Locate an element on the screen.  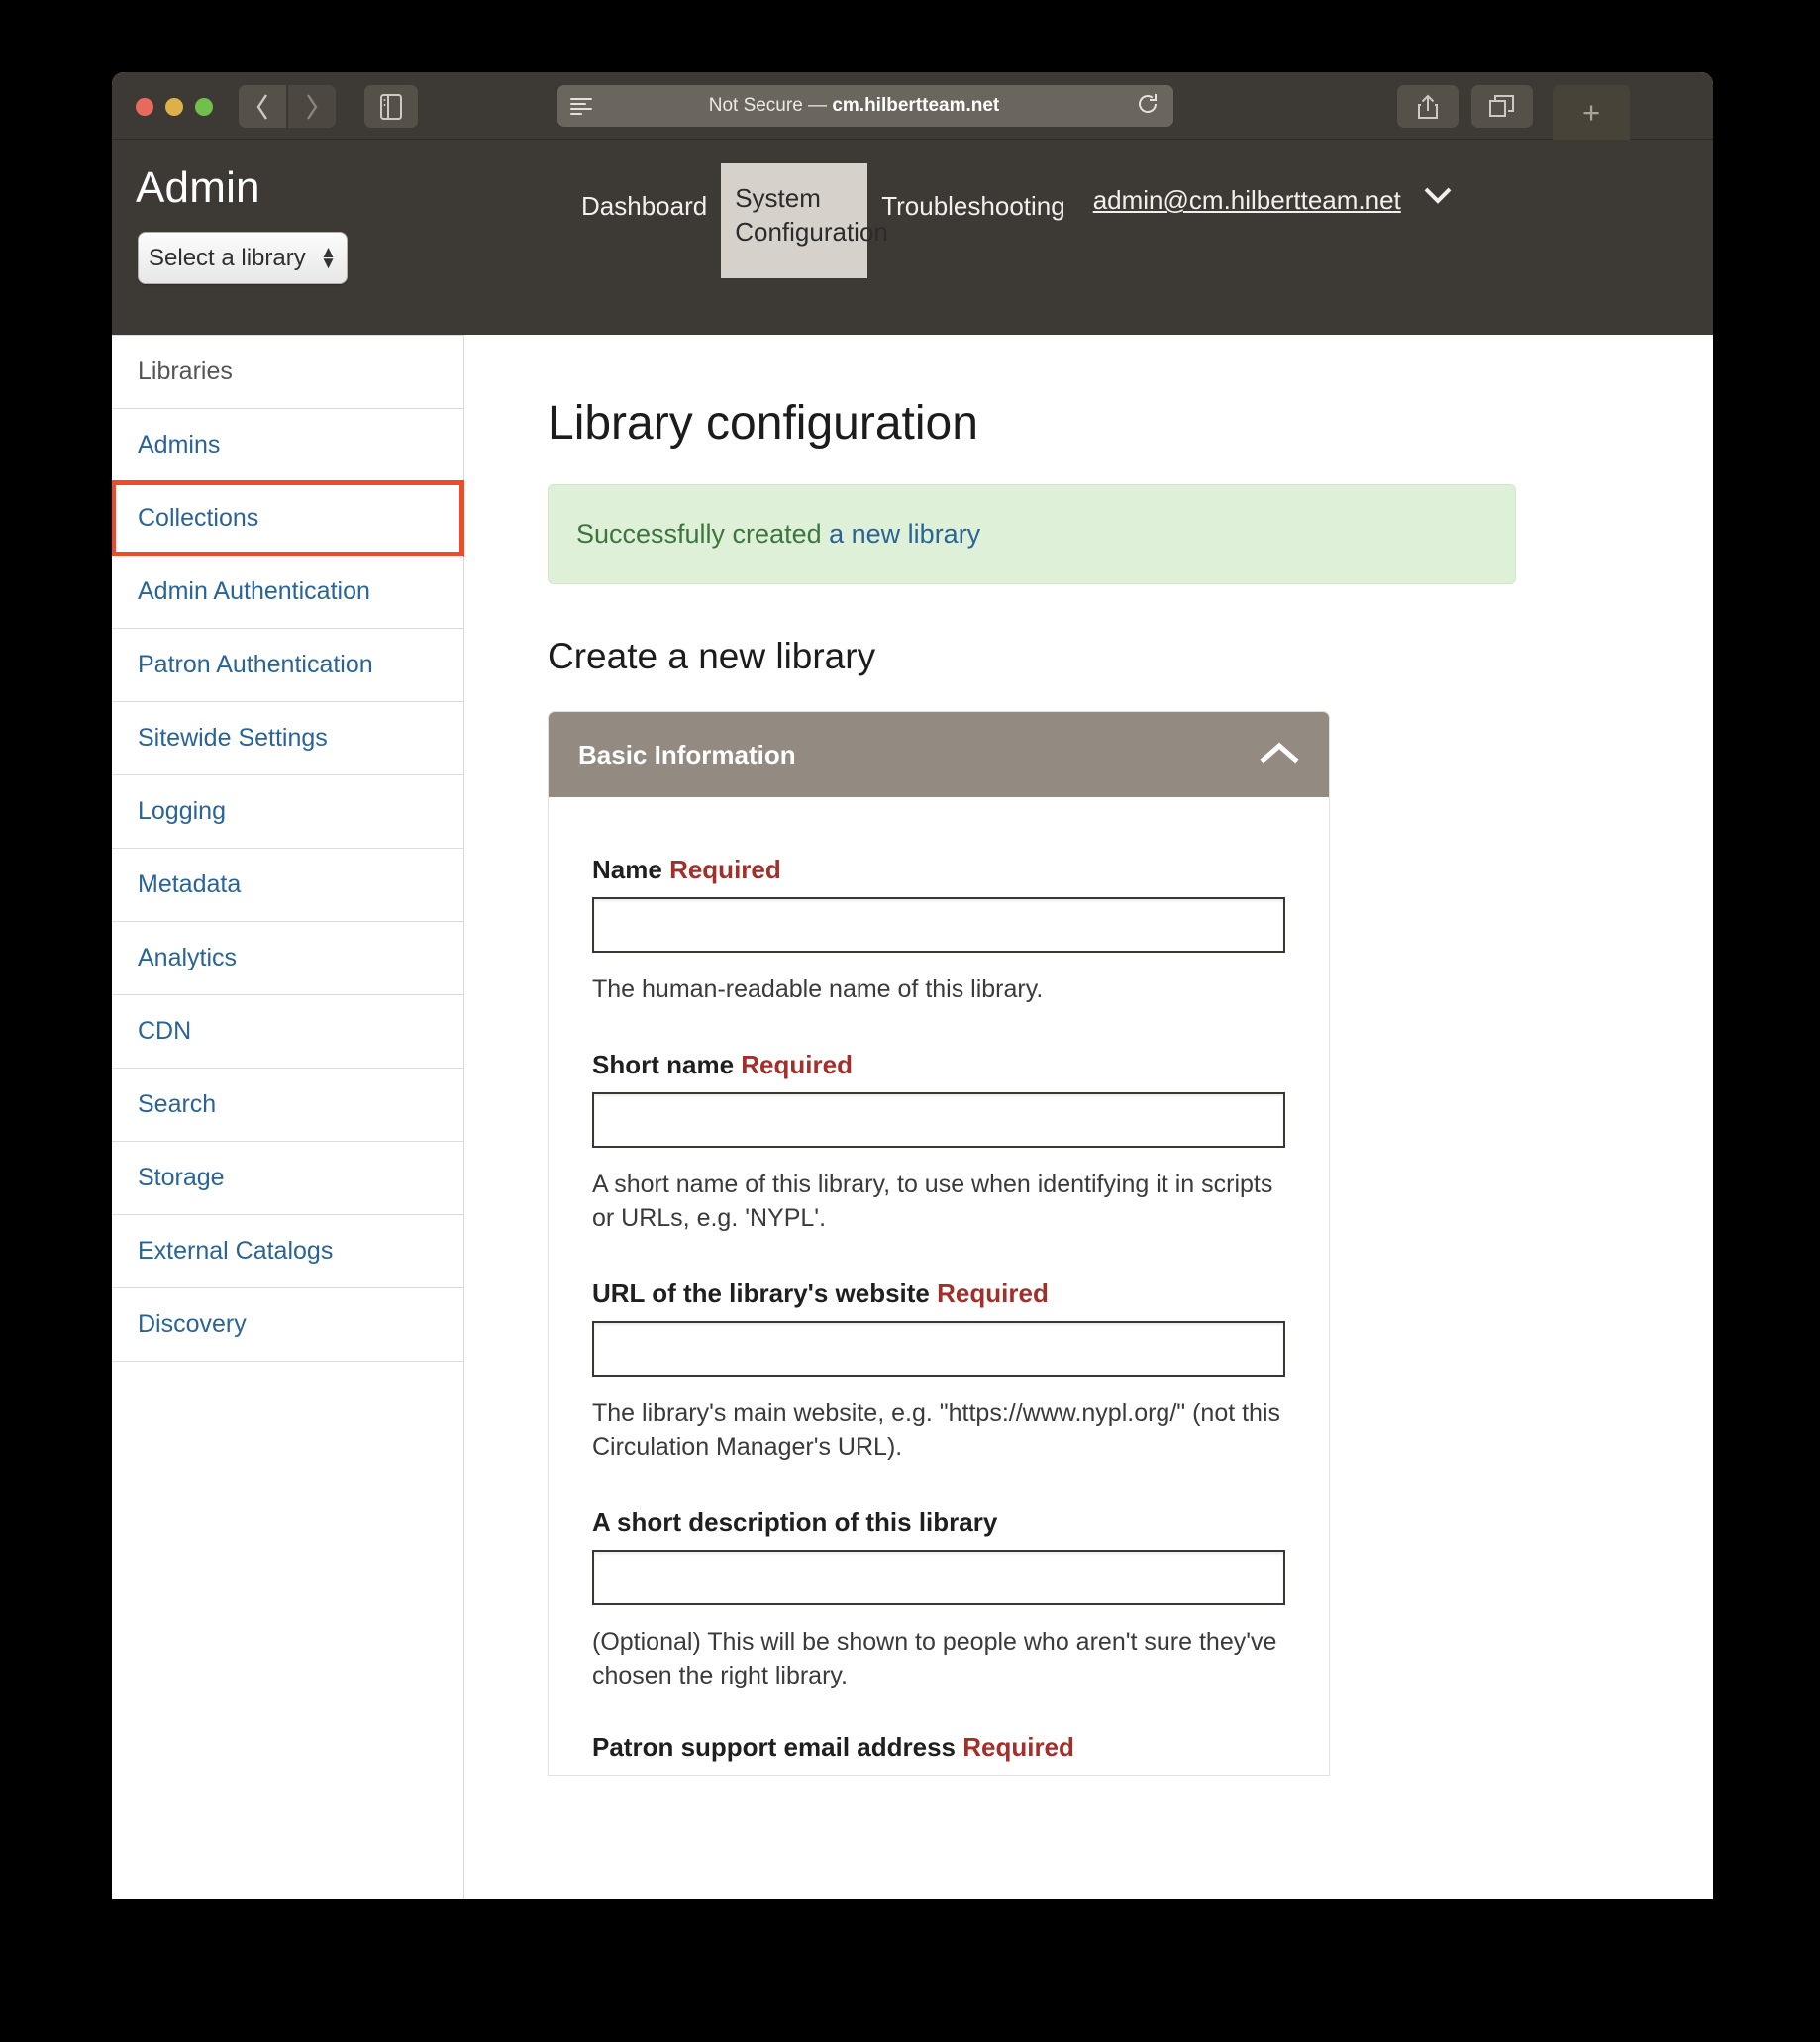
sidebar-item-collections: Collections is located at coordinates (288, 518).